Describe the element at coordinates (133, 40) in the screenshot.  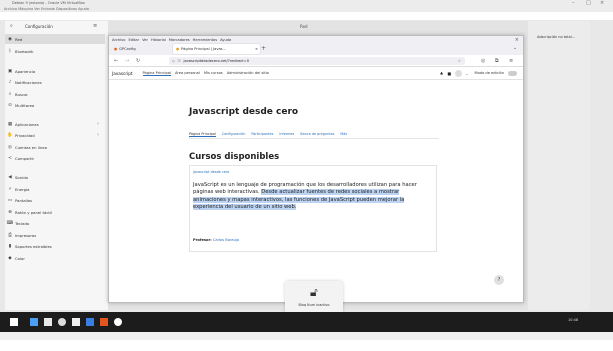
I see `menu-editar: Editar` at that location.